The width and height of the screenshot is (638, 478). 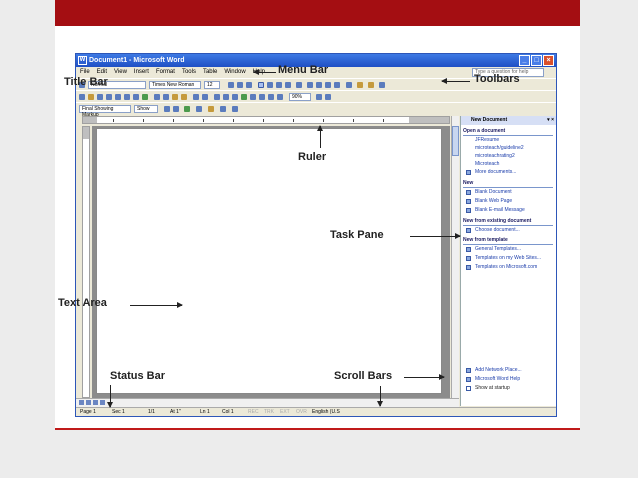 I want to click on align-center-icon, so click(x=270, y=85).